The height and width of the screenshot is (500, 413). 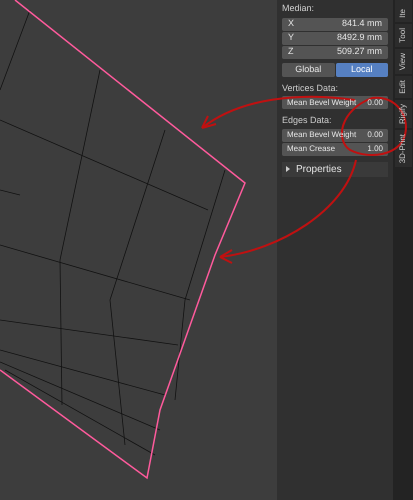 What do you see at coordinates (308, 69) in the screenshot?
I see `orientation-toggle: Global` at bounding box center [308, 69].